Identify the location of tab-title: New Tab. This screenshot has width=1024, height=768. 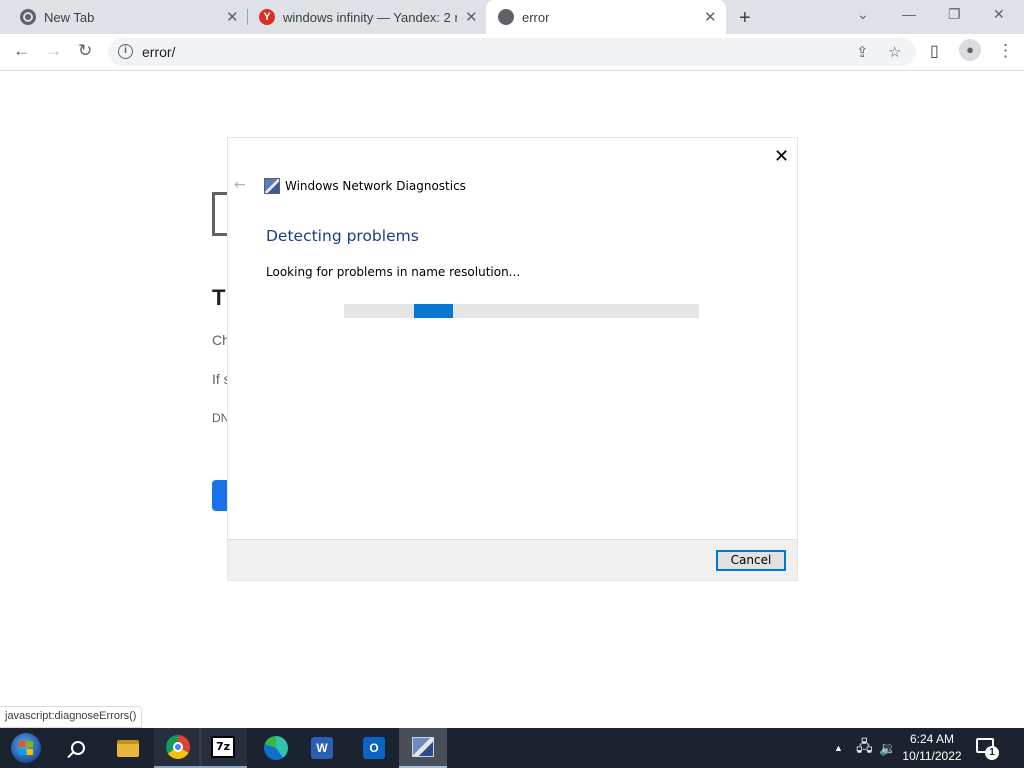
(69, 17).